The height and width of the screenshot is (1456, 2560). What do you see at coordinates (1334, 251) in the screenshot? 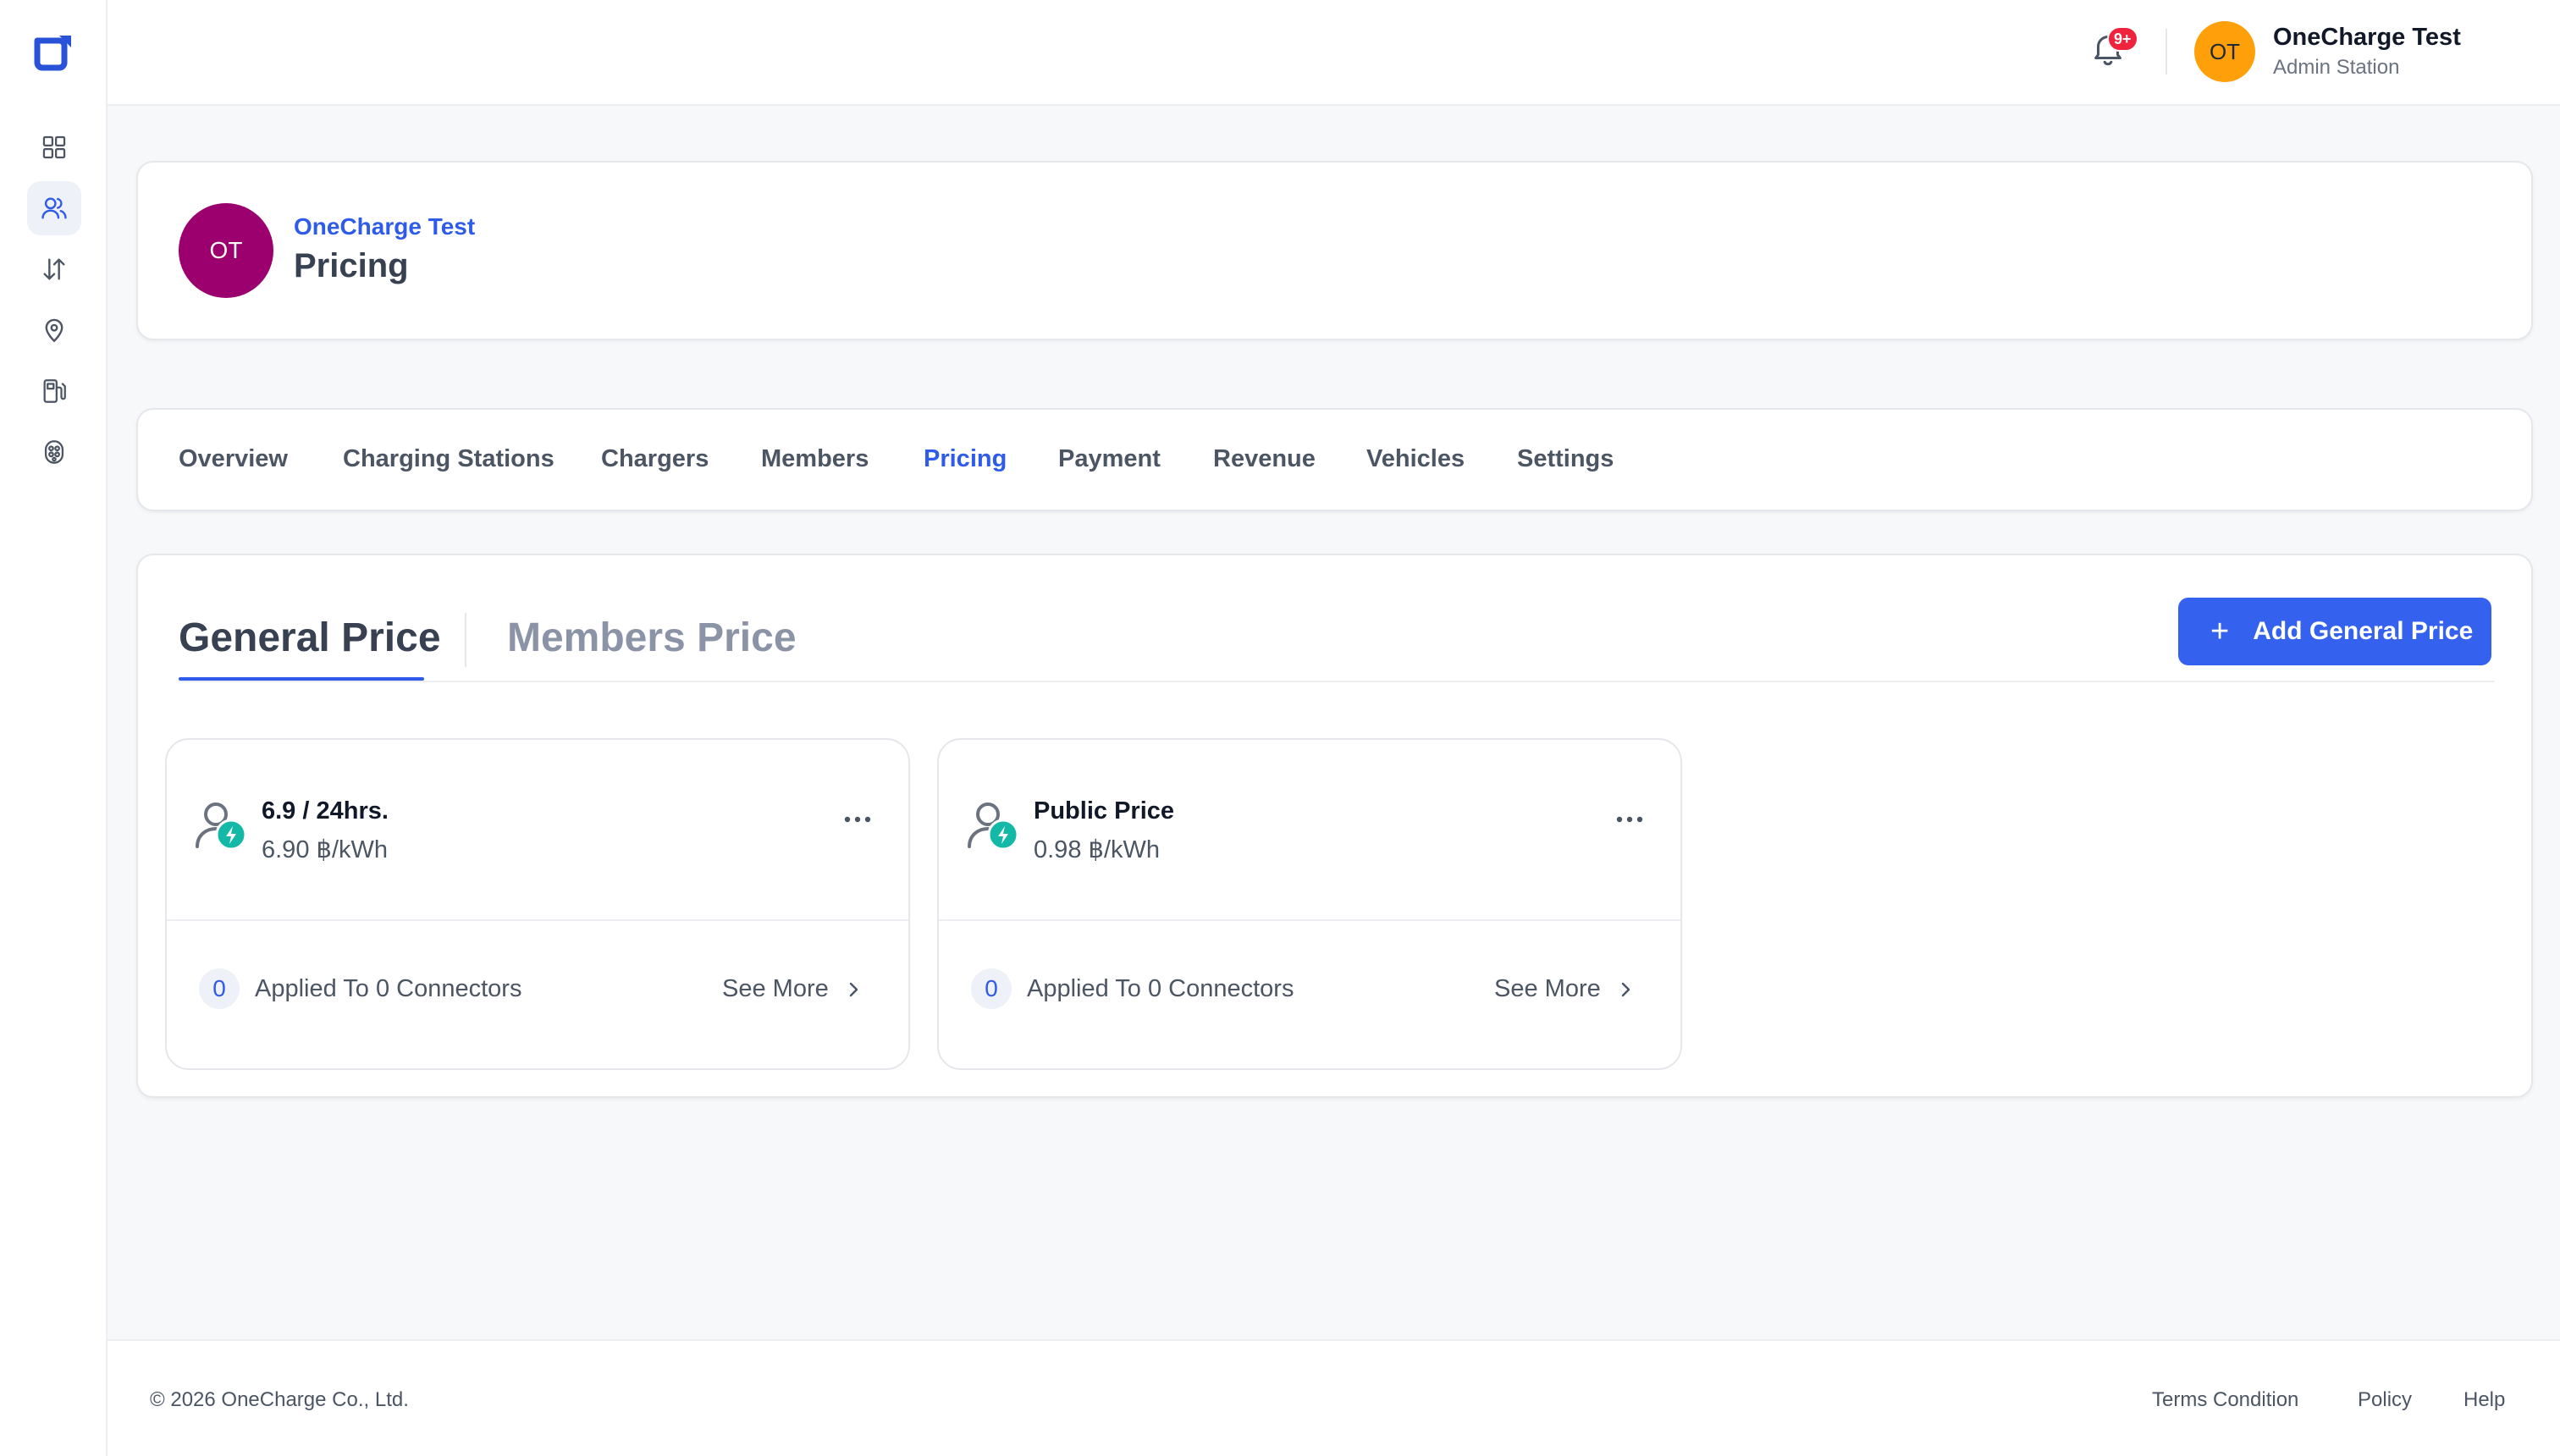
I see `organization-header: OT OneCharge Test Pricing` at bounding box center [1334, 251].